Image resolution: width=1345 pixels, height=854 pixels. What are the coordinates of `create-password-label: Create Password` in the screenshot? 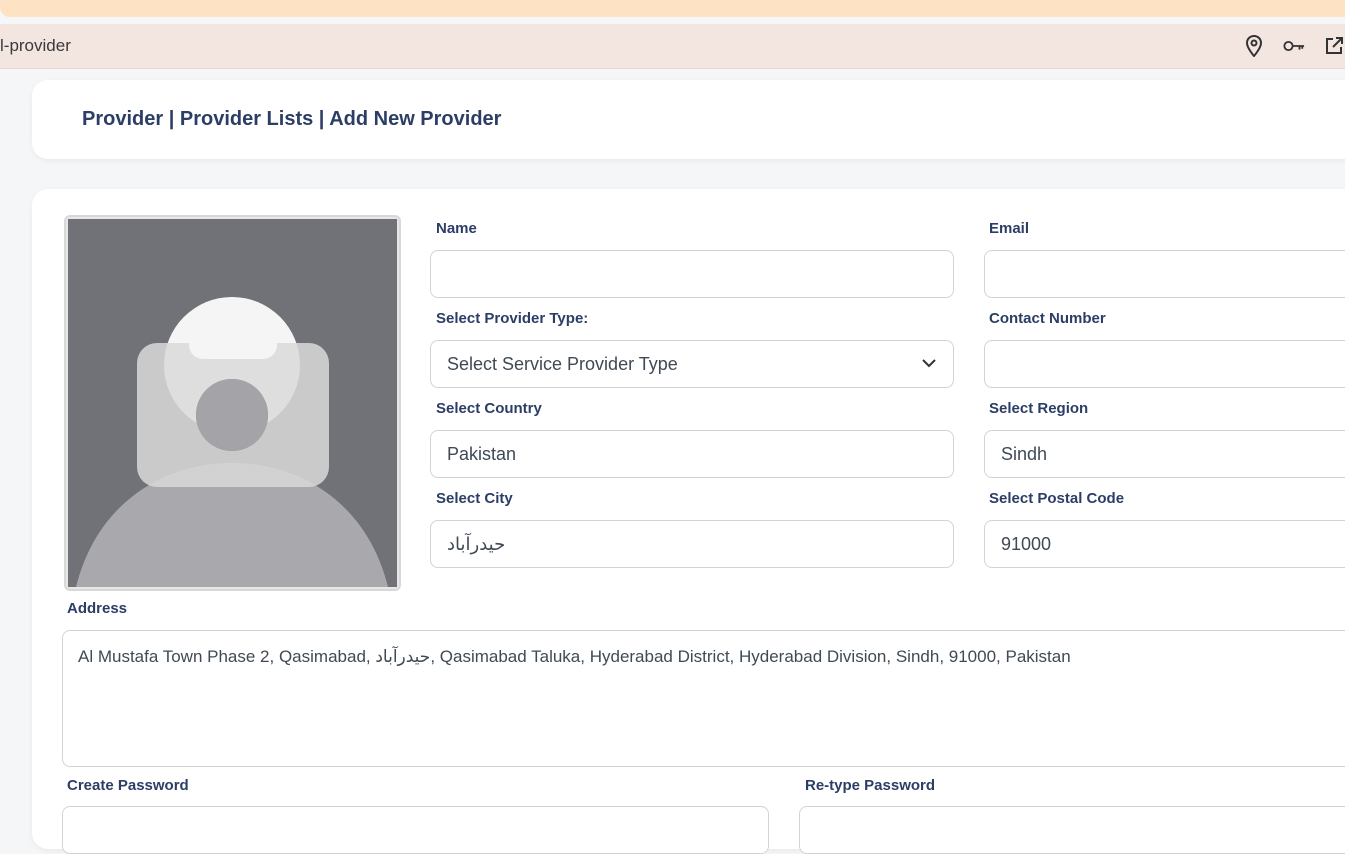 It's located at (128, 785).